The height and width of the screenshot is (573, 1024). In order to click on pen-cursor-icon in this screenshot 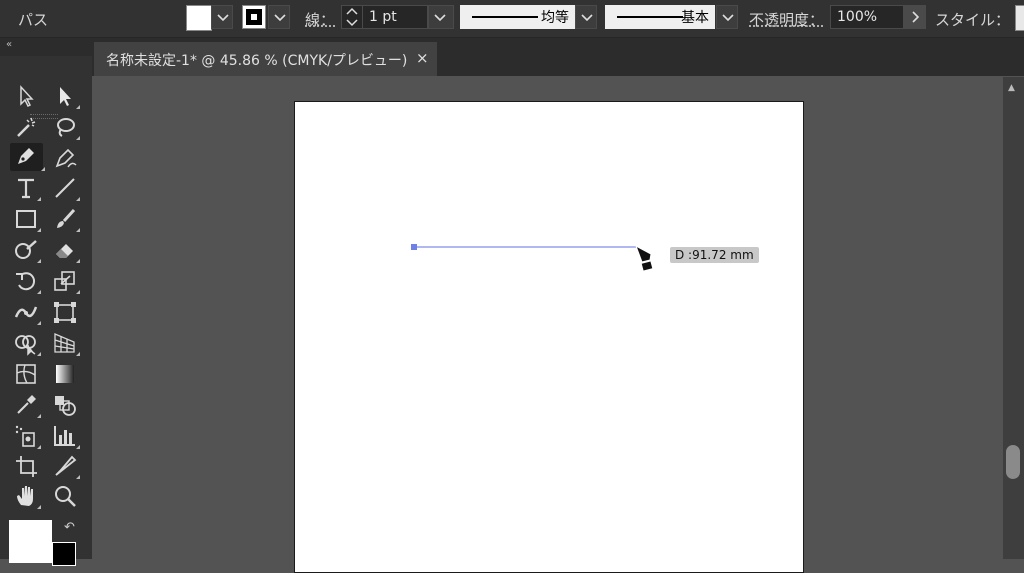, I will do `click(644, 258)`.